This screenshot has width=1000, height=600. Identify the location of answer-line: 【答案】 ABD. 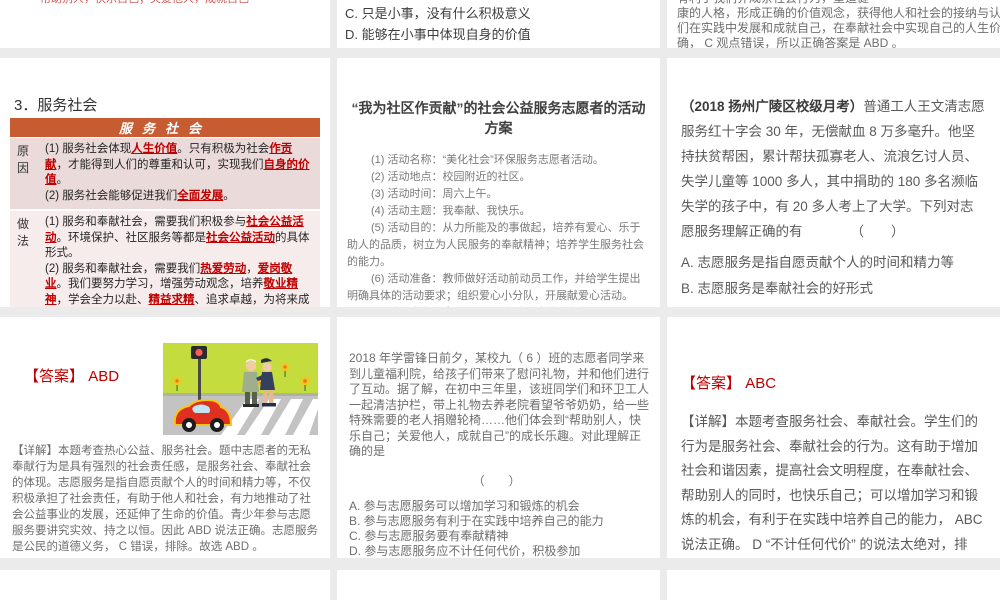
(71, 375).